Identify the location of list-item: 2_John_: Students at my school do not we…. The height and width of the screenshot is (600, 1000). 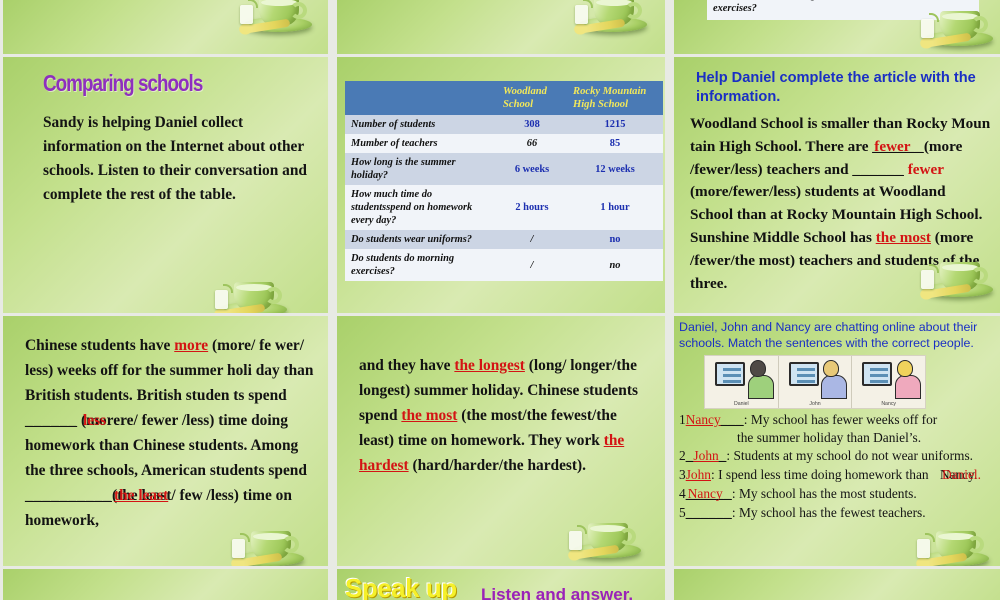
(838, 456).